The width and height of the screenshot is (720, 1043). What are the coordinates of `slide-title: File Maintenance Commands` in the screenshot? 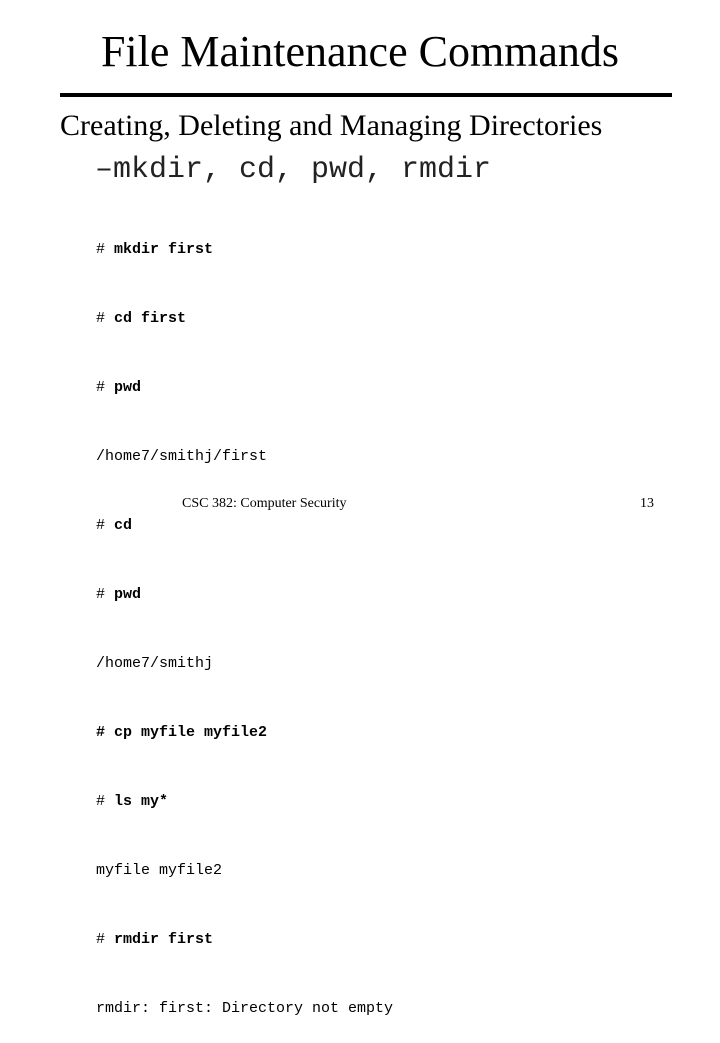 It's located at (360, 51).